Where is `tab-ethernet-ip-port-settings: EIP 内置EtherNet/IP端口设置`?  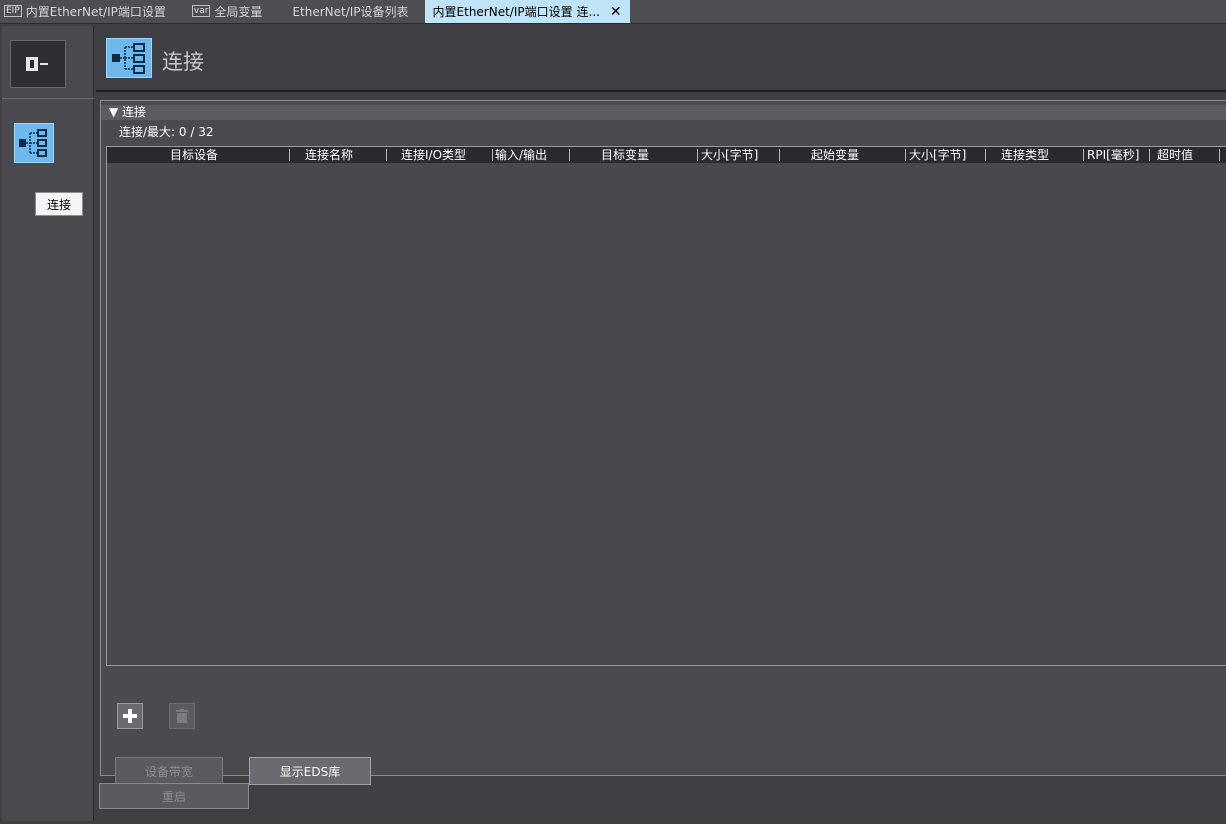
tab-ethernet-ip-port-settings: EIP 内置EtherNet/IP端口设置 is located at coordinates (87, 11).